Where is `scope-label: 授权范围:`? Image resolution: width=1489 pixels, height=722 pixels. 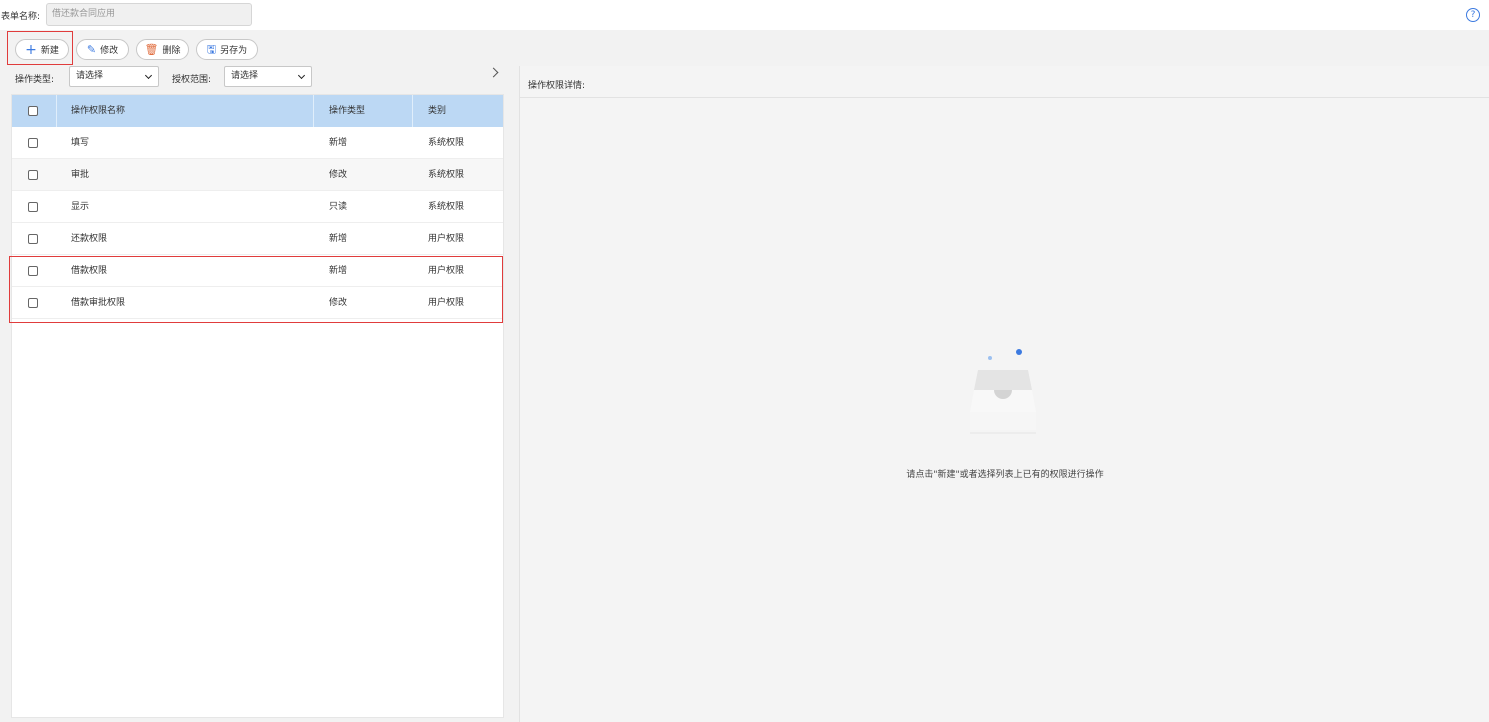 scope-label: 授权范围: is located at coordinates (192, 80).